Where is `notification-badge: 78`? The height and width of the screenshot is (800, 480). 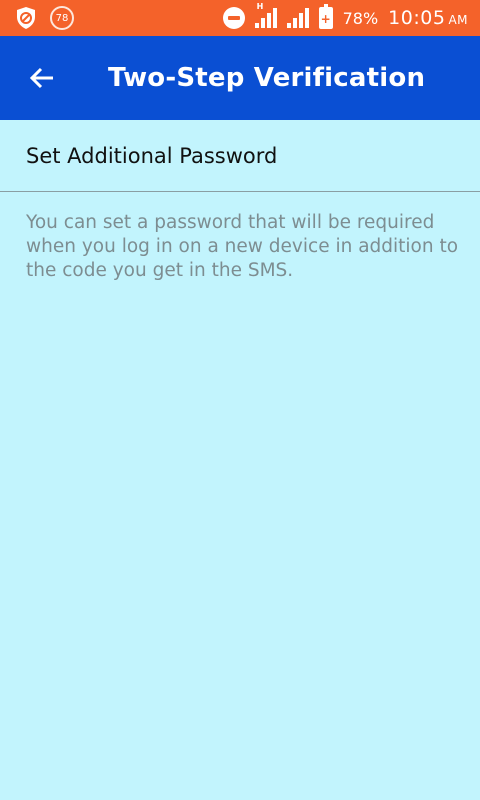 notification-badge: 78 is located at coordinates (62, 18).